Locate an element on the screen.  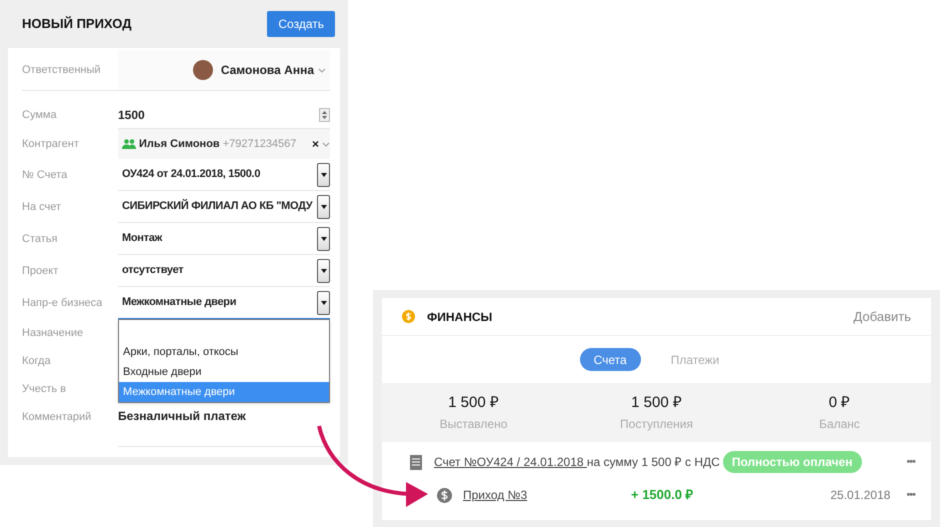
select-value: отсутствует is located at coordinates (153, 270).